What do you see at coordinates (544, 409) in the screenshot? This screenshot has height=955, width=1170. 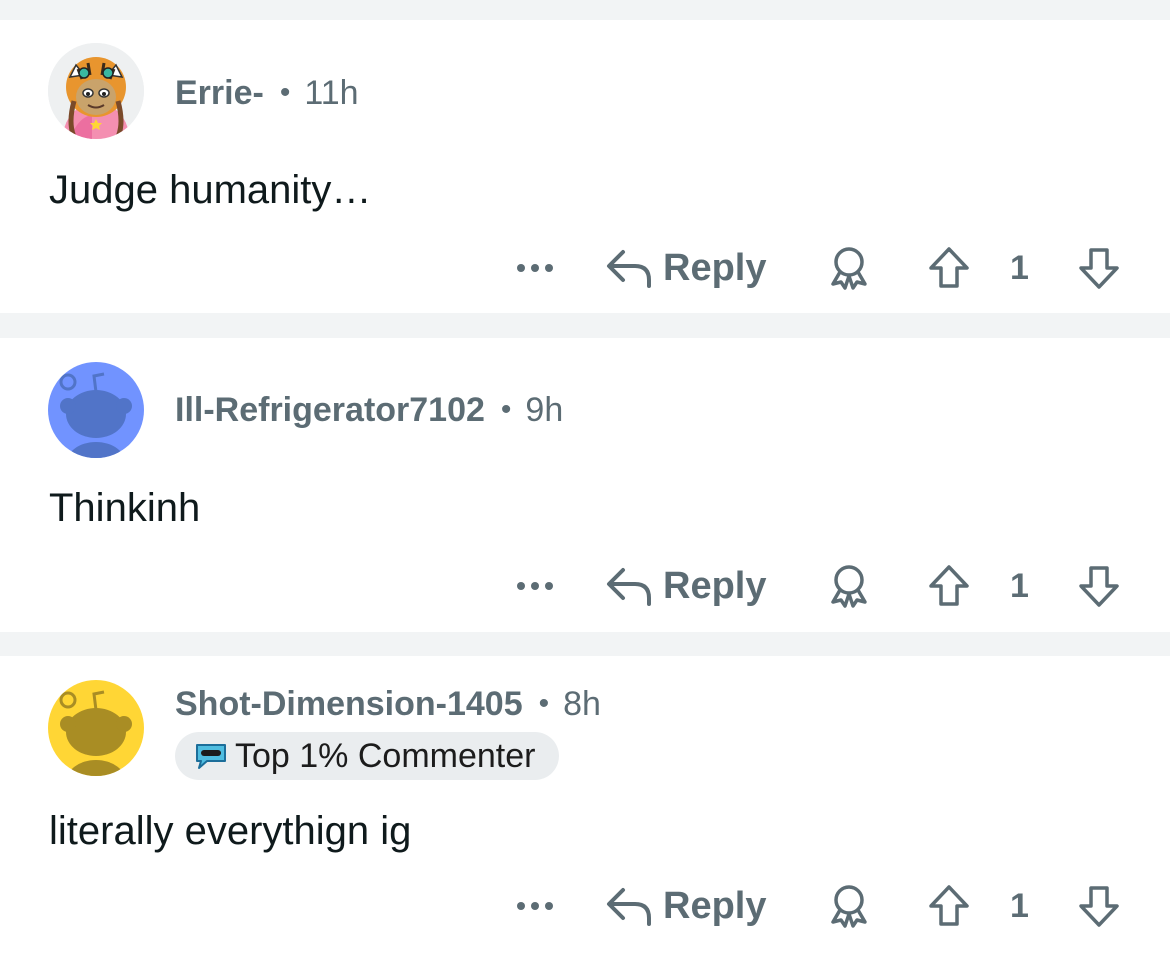 I see `timestamp: 9h` at bounding box center [544, 409].